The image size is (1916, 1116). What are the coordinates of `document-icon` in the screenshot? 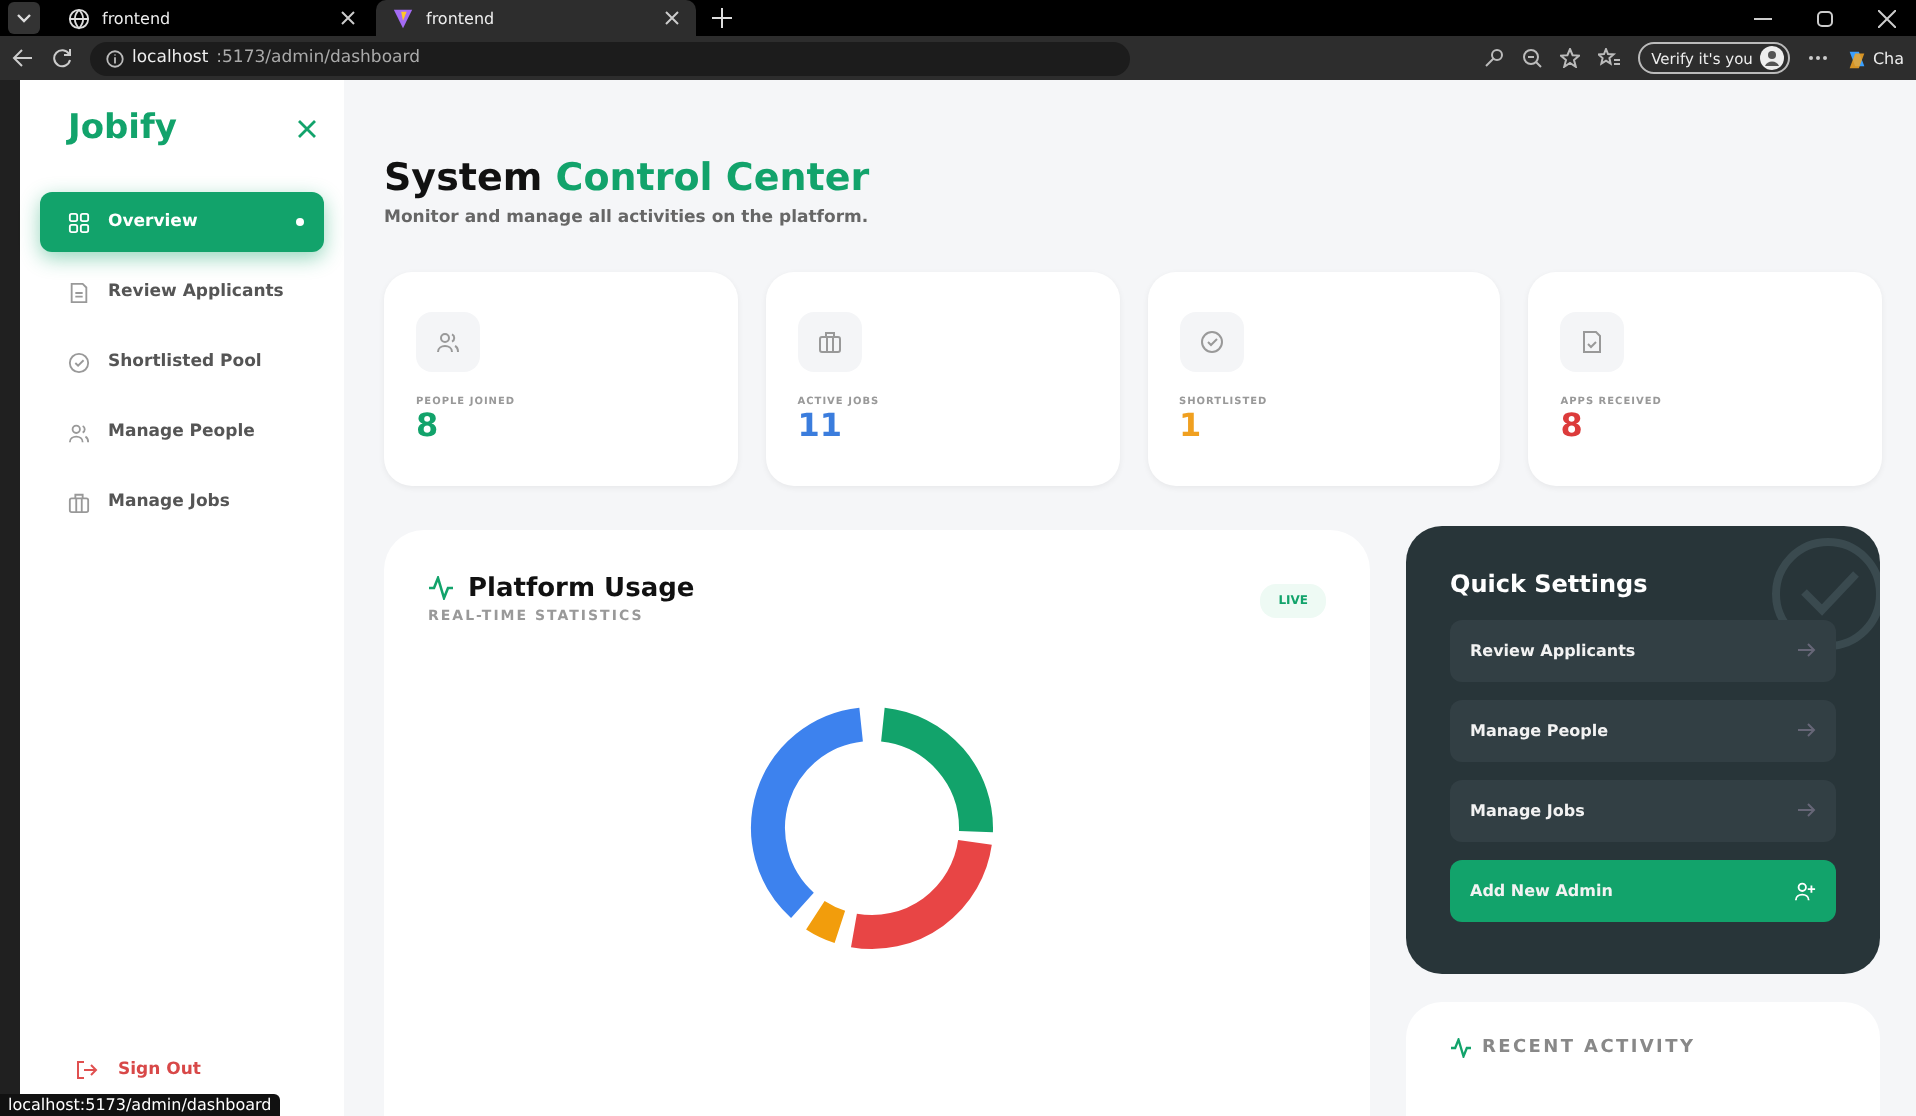 It's located at (79, 292).